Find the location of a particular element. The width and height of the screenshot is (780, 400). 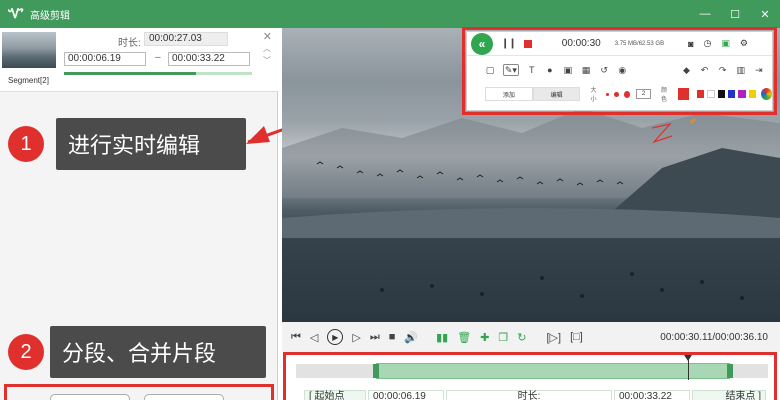

callout-number-2: 2 is located at coordinates (26, 352).